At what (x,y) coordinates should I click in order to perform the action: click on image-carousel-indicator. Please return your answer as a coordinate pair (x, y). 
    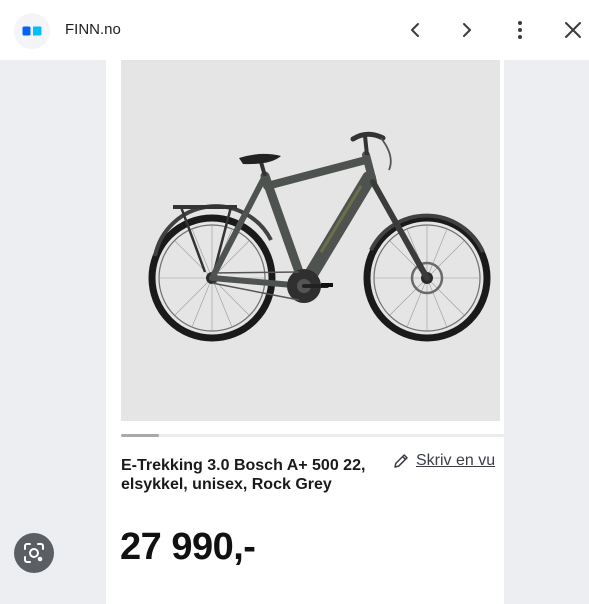
    Looking at the image, I should click on (312, 435).